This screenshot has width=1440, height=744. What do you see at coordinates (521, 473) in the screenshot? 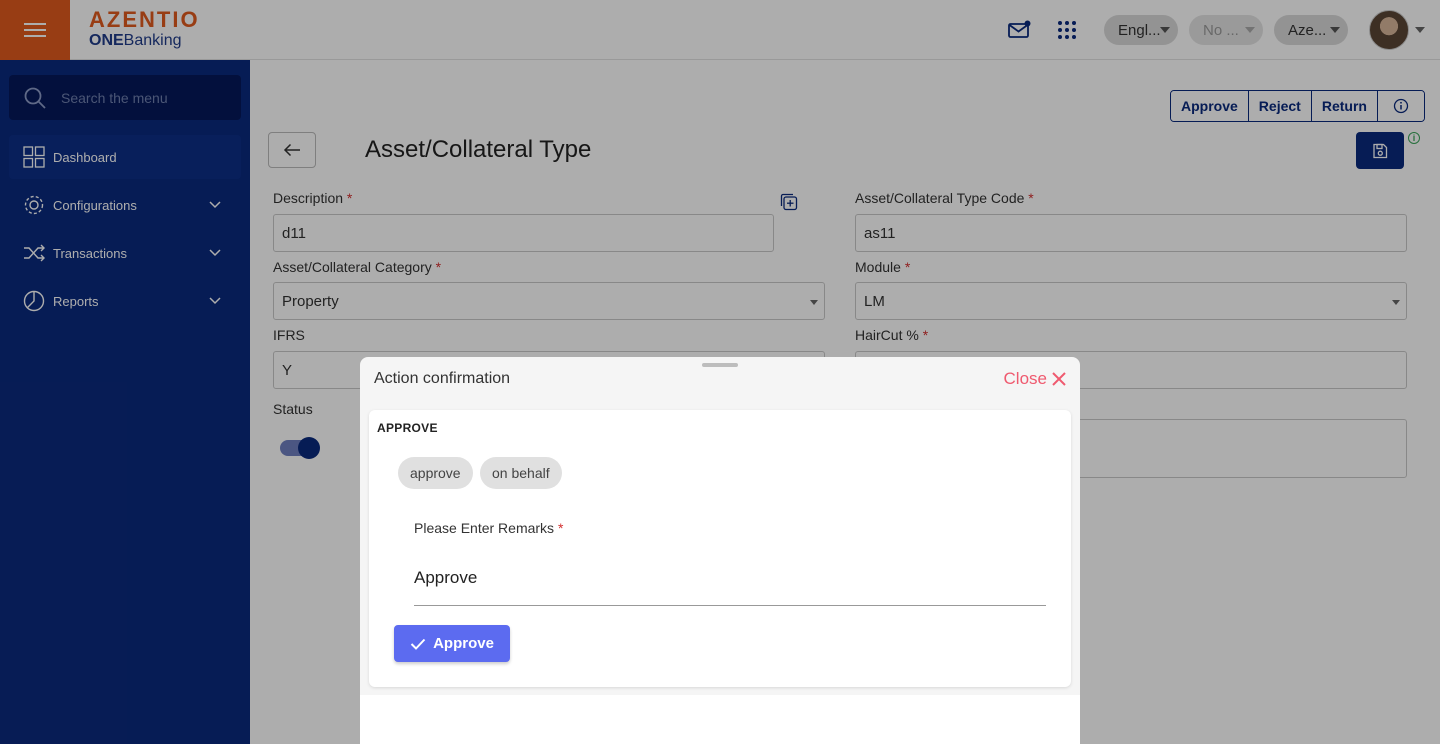
I see `chip-on-behalf: on behalf` at bounding box center [521, 473].